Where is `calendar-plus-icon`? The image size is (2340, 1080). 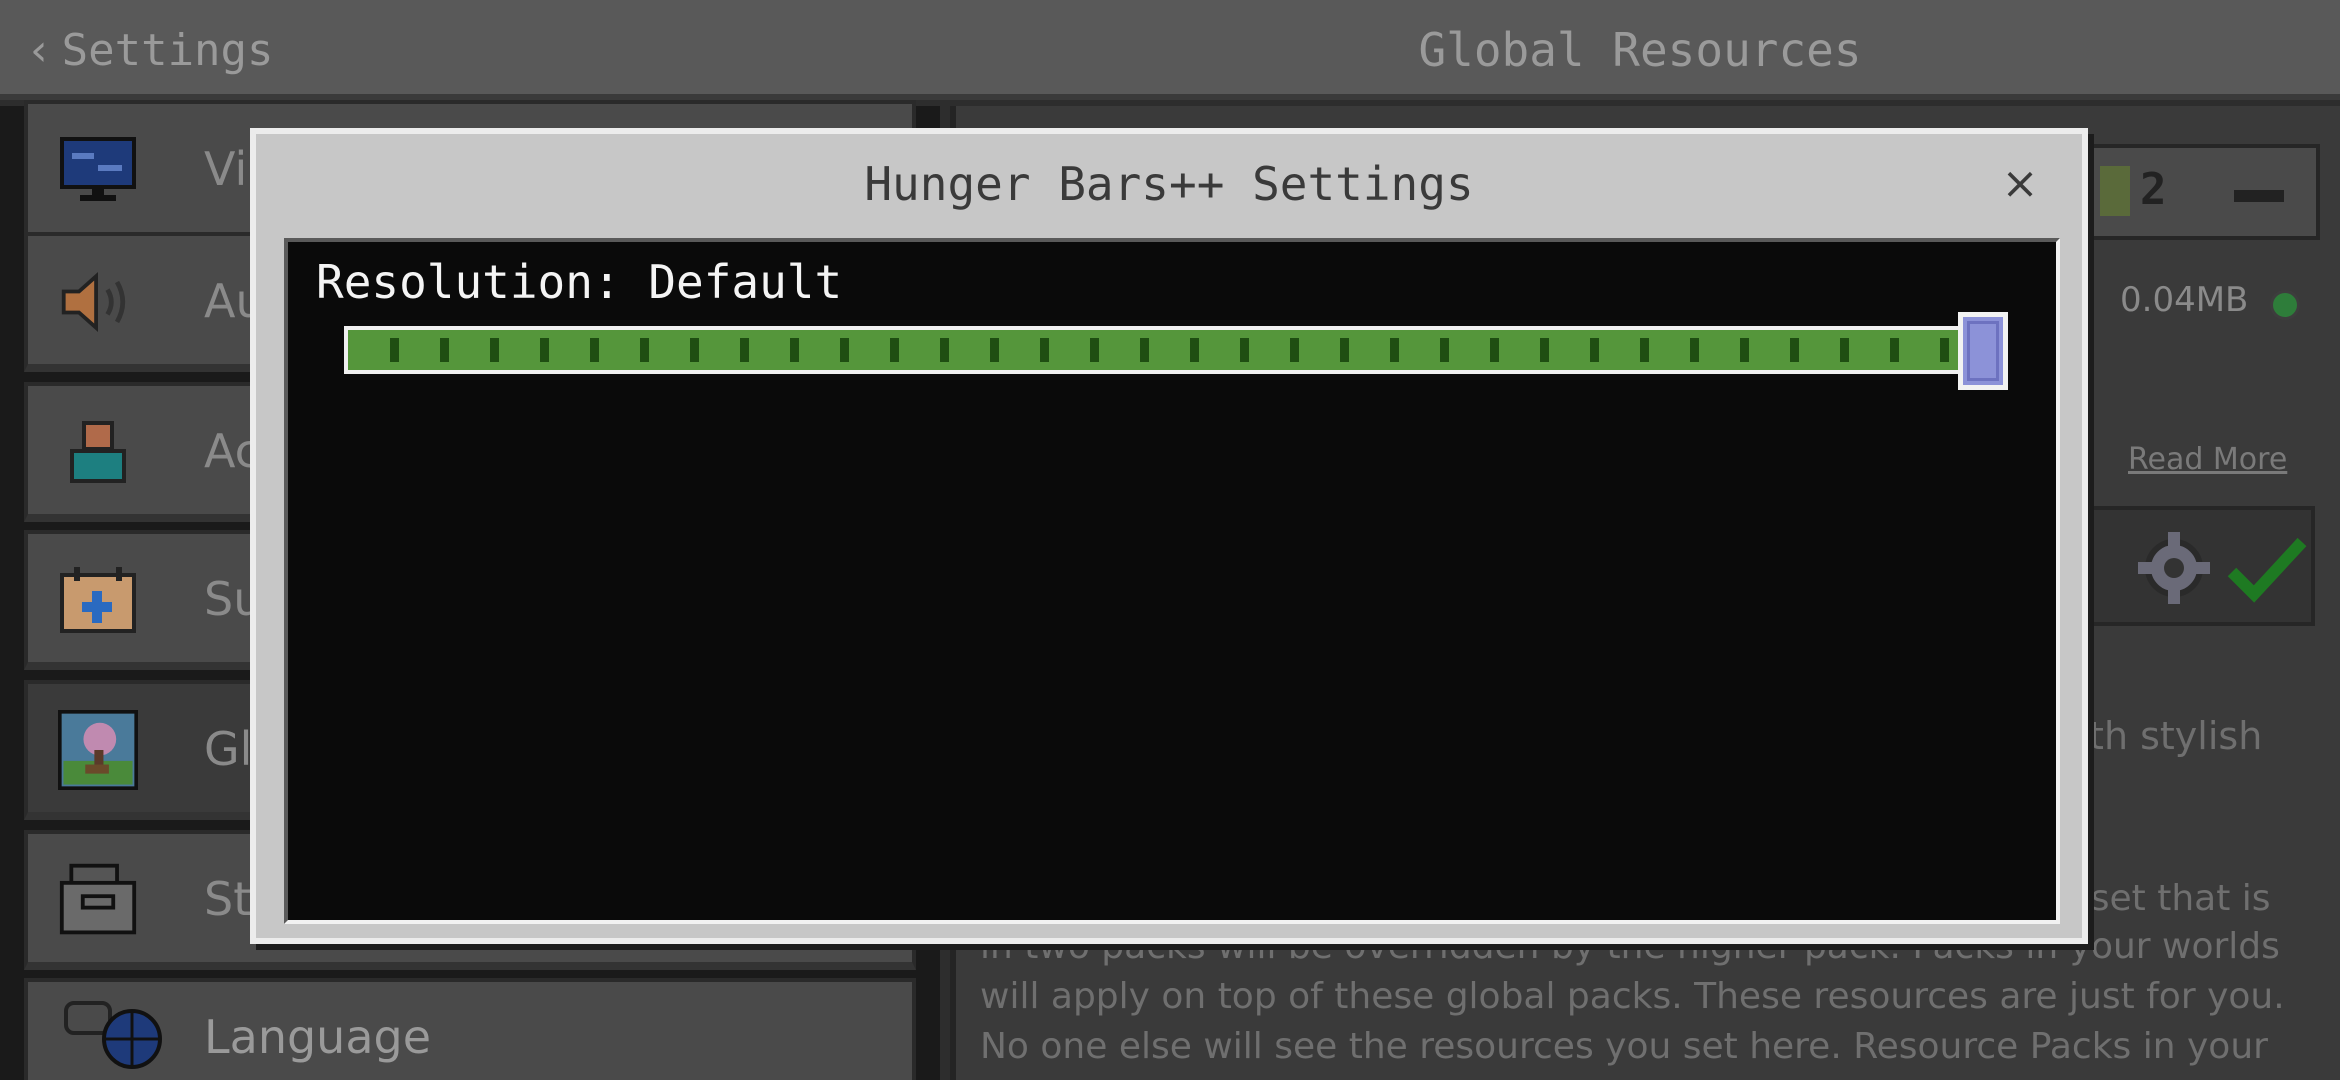 calendar-plus-icon is located at coordinates (98, 600).